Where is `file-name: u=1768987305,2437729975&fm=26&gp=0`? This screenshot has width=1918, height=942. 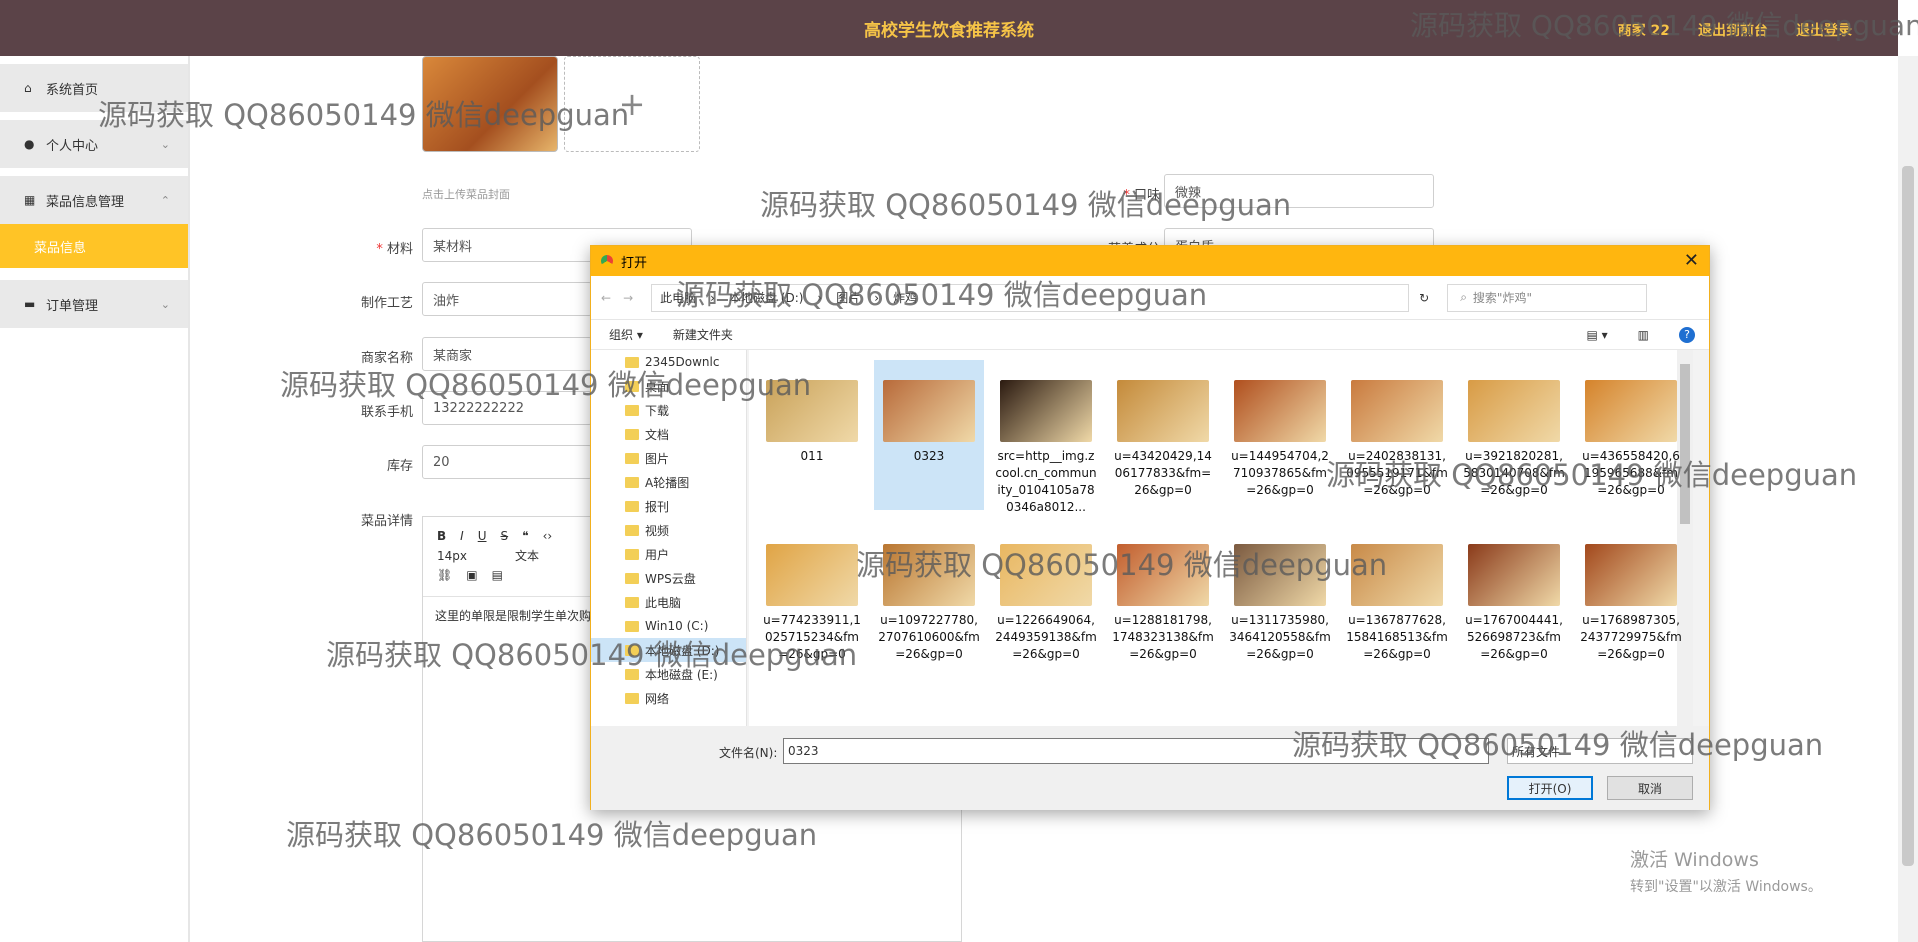
file-name: u=1768987305,2437729975&fm=26&gp=0 is located at coordinates (1631, 637).